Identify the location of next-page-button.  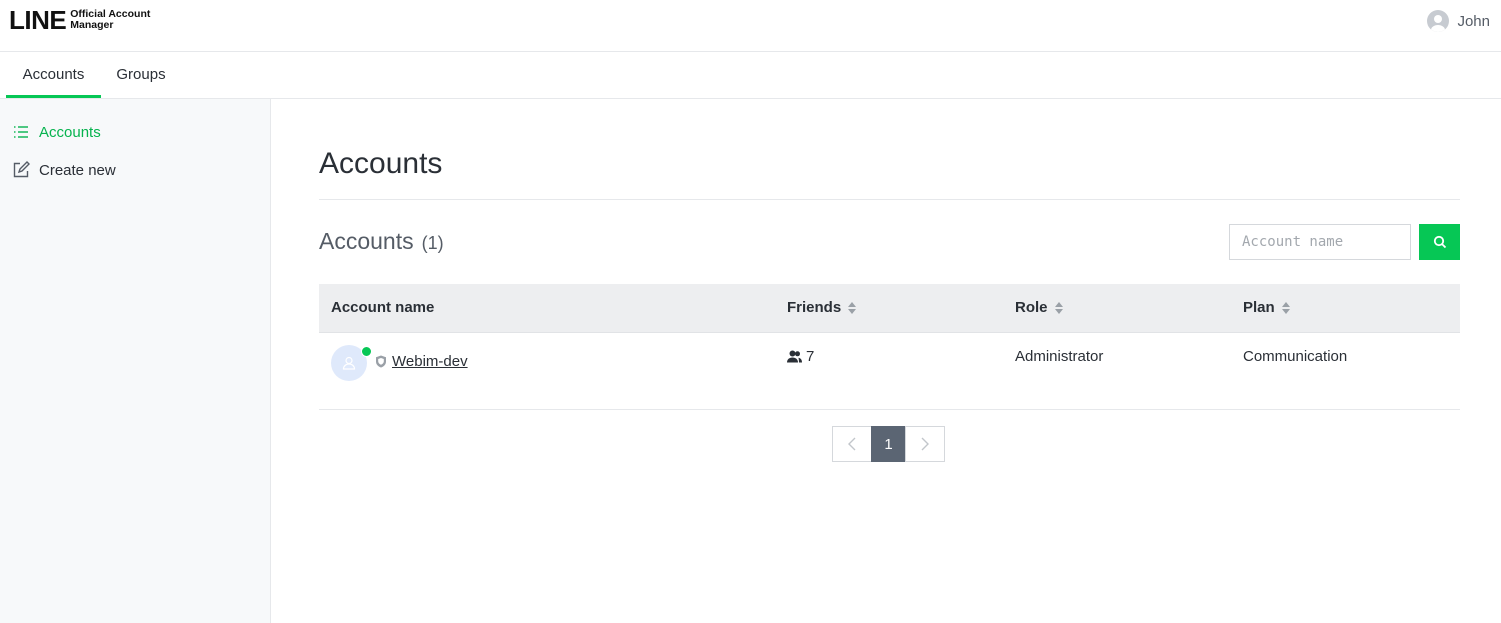
(925, 444).